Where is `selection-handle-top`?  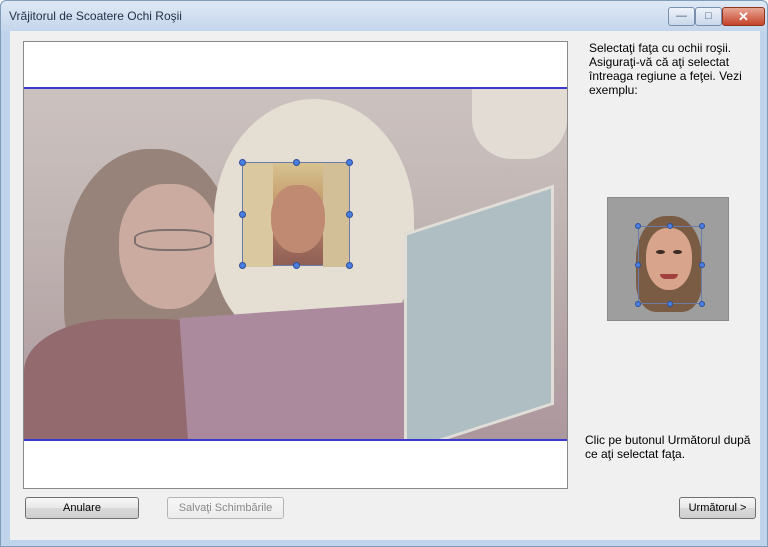
selection-handle-top is located at coordinates (296, 162).